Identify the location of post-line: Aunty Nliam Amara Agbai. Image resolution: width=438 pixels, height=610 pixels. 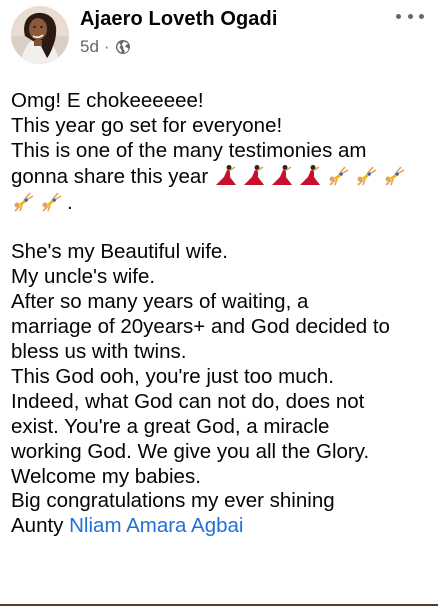
(223, 526).